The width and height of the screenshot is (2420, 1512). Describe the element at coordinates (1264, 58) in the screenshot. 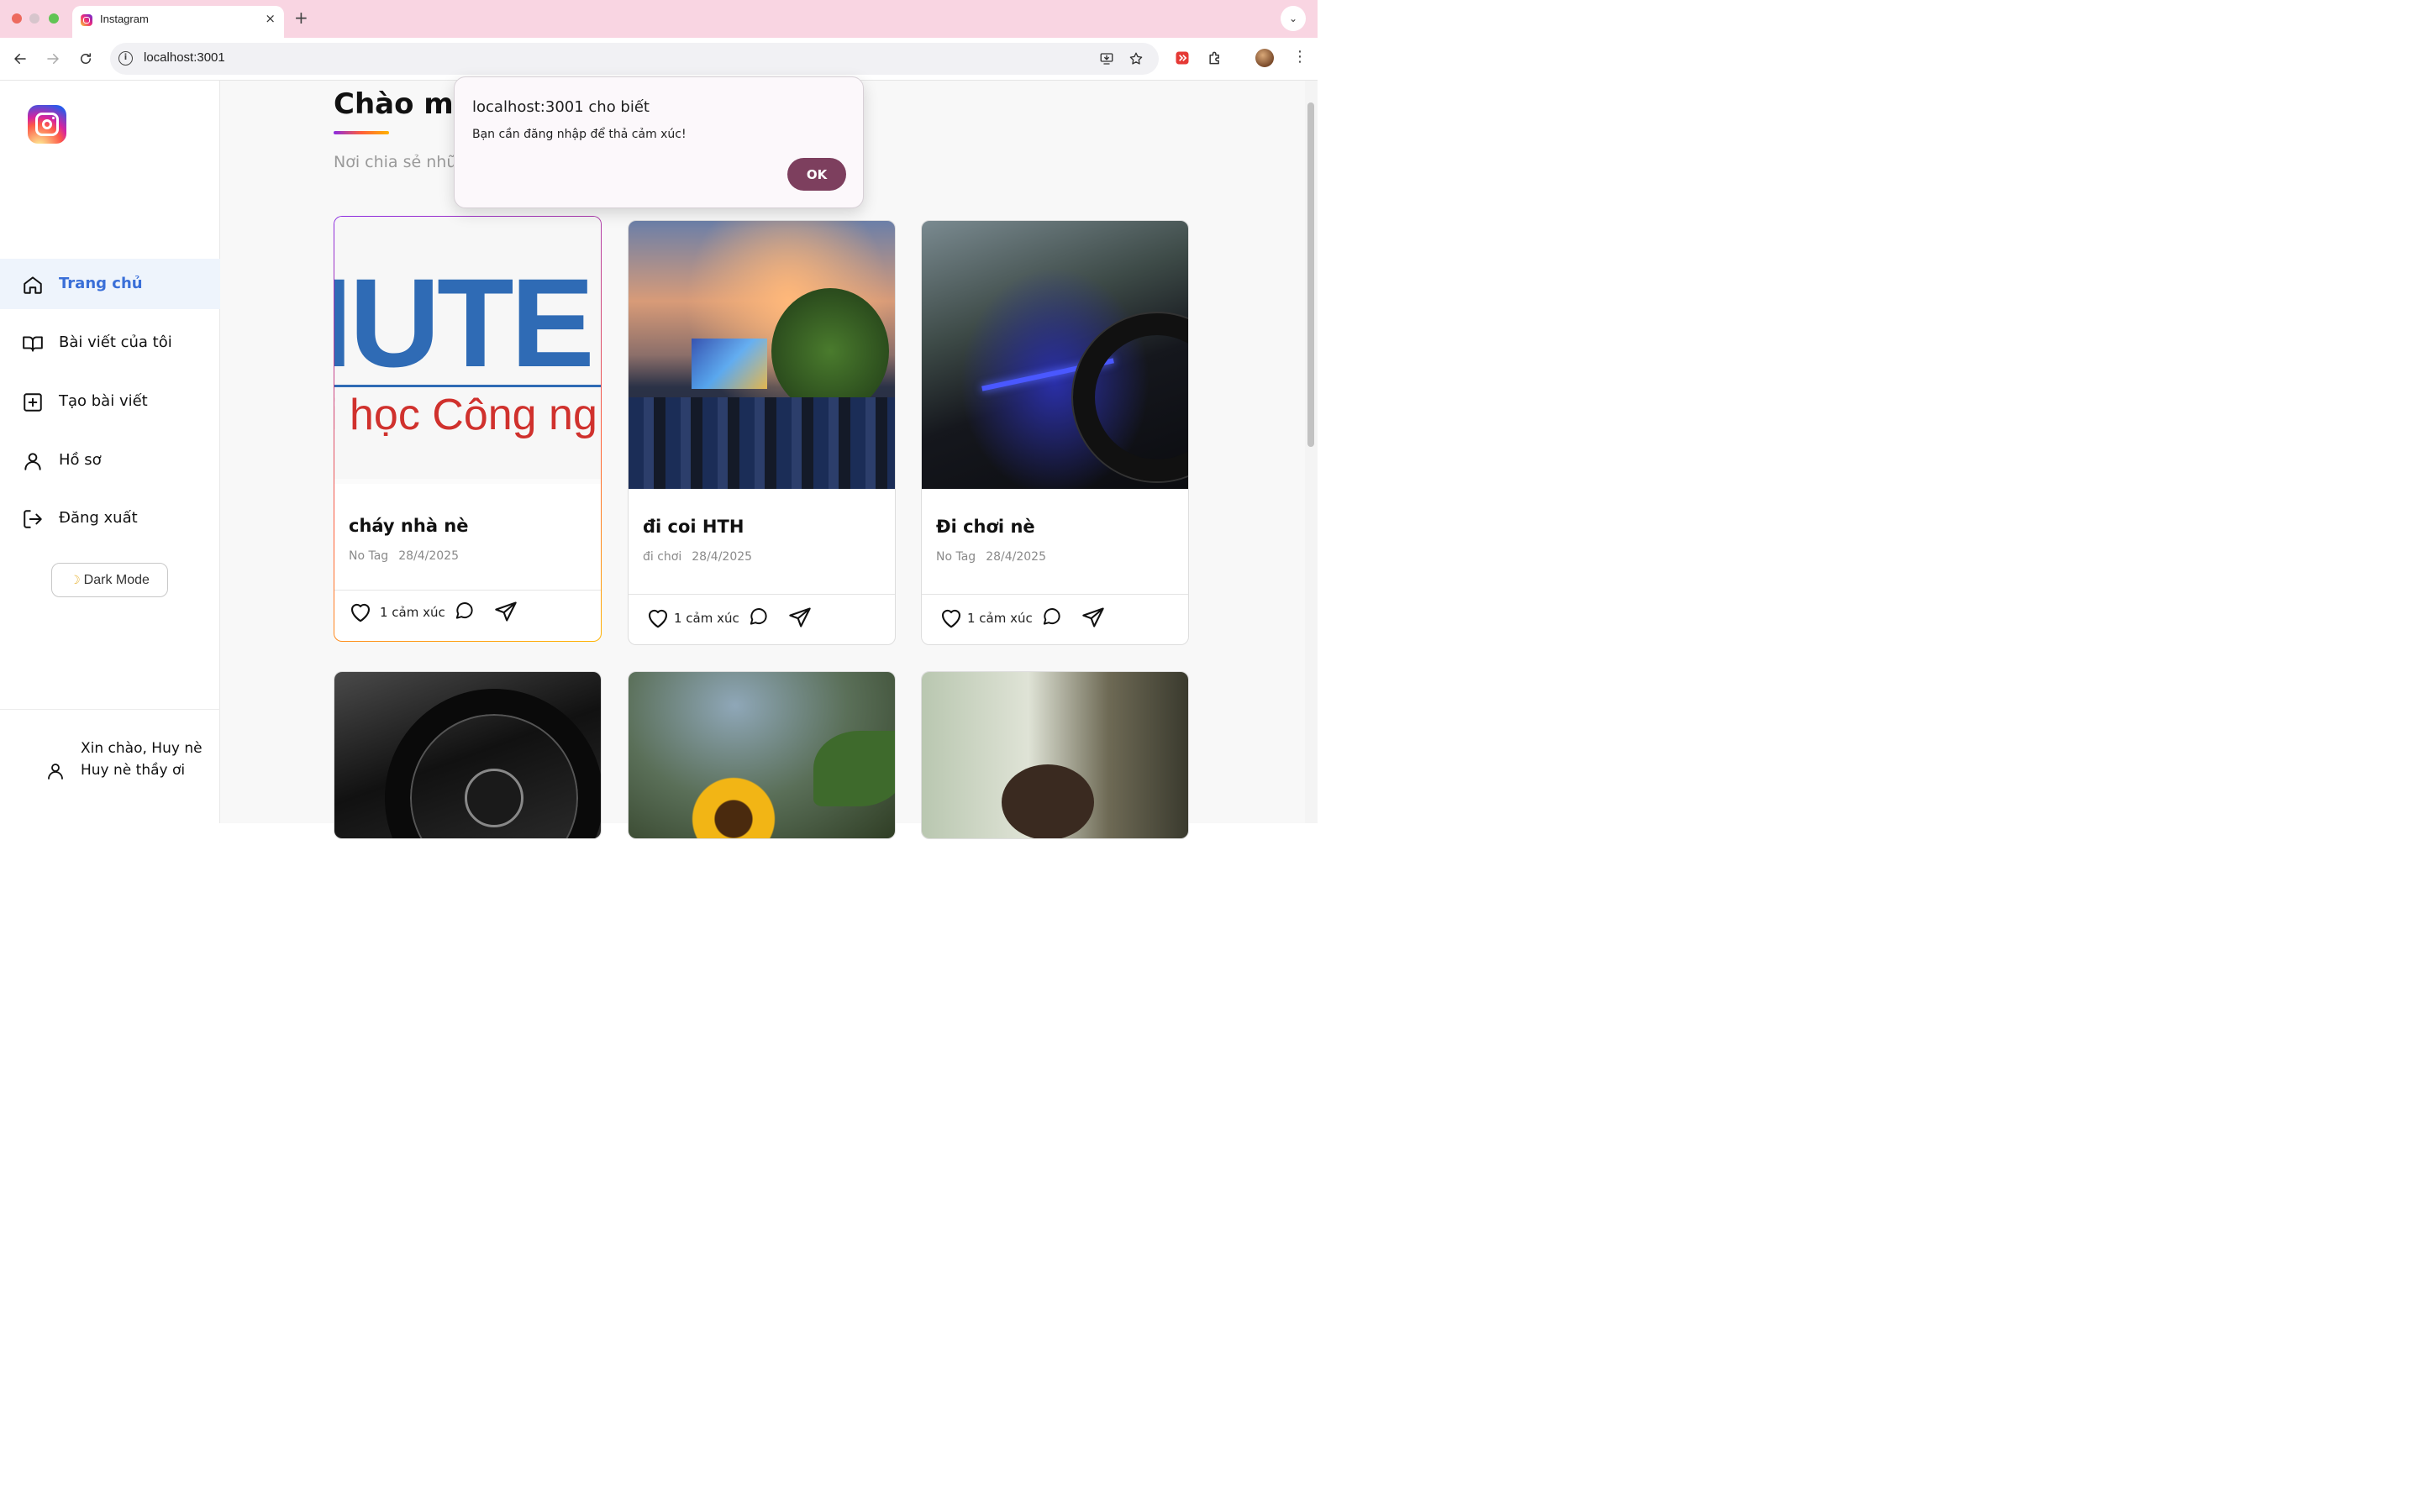

I see `profile-avatar` at that location.